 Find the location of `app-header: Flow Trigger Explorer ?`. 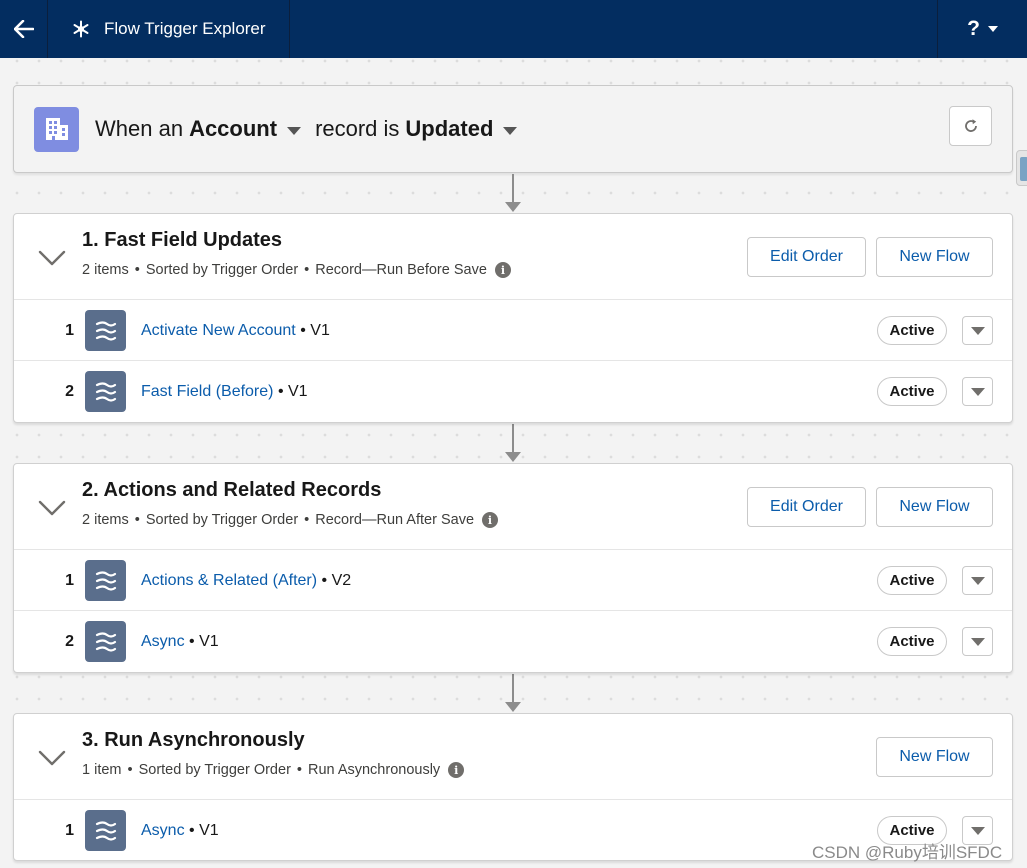

app-header: Flow Trigger Explorer ? is located at coordinates (513, 29).